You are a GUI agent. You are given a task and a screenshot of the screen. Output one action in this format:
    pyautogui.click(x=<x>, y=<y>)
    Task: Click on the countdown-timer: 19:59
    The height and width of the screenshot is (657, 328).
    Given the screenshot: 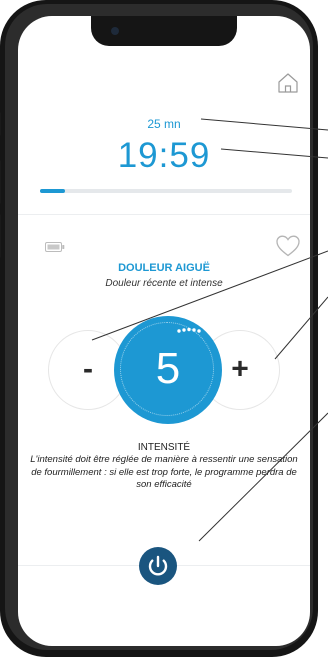 What is the action you would take?
    pyautogui.click(x=164, y=155)
    